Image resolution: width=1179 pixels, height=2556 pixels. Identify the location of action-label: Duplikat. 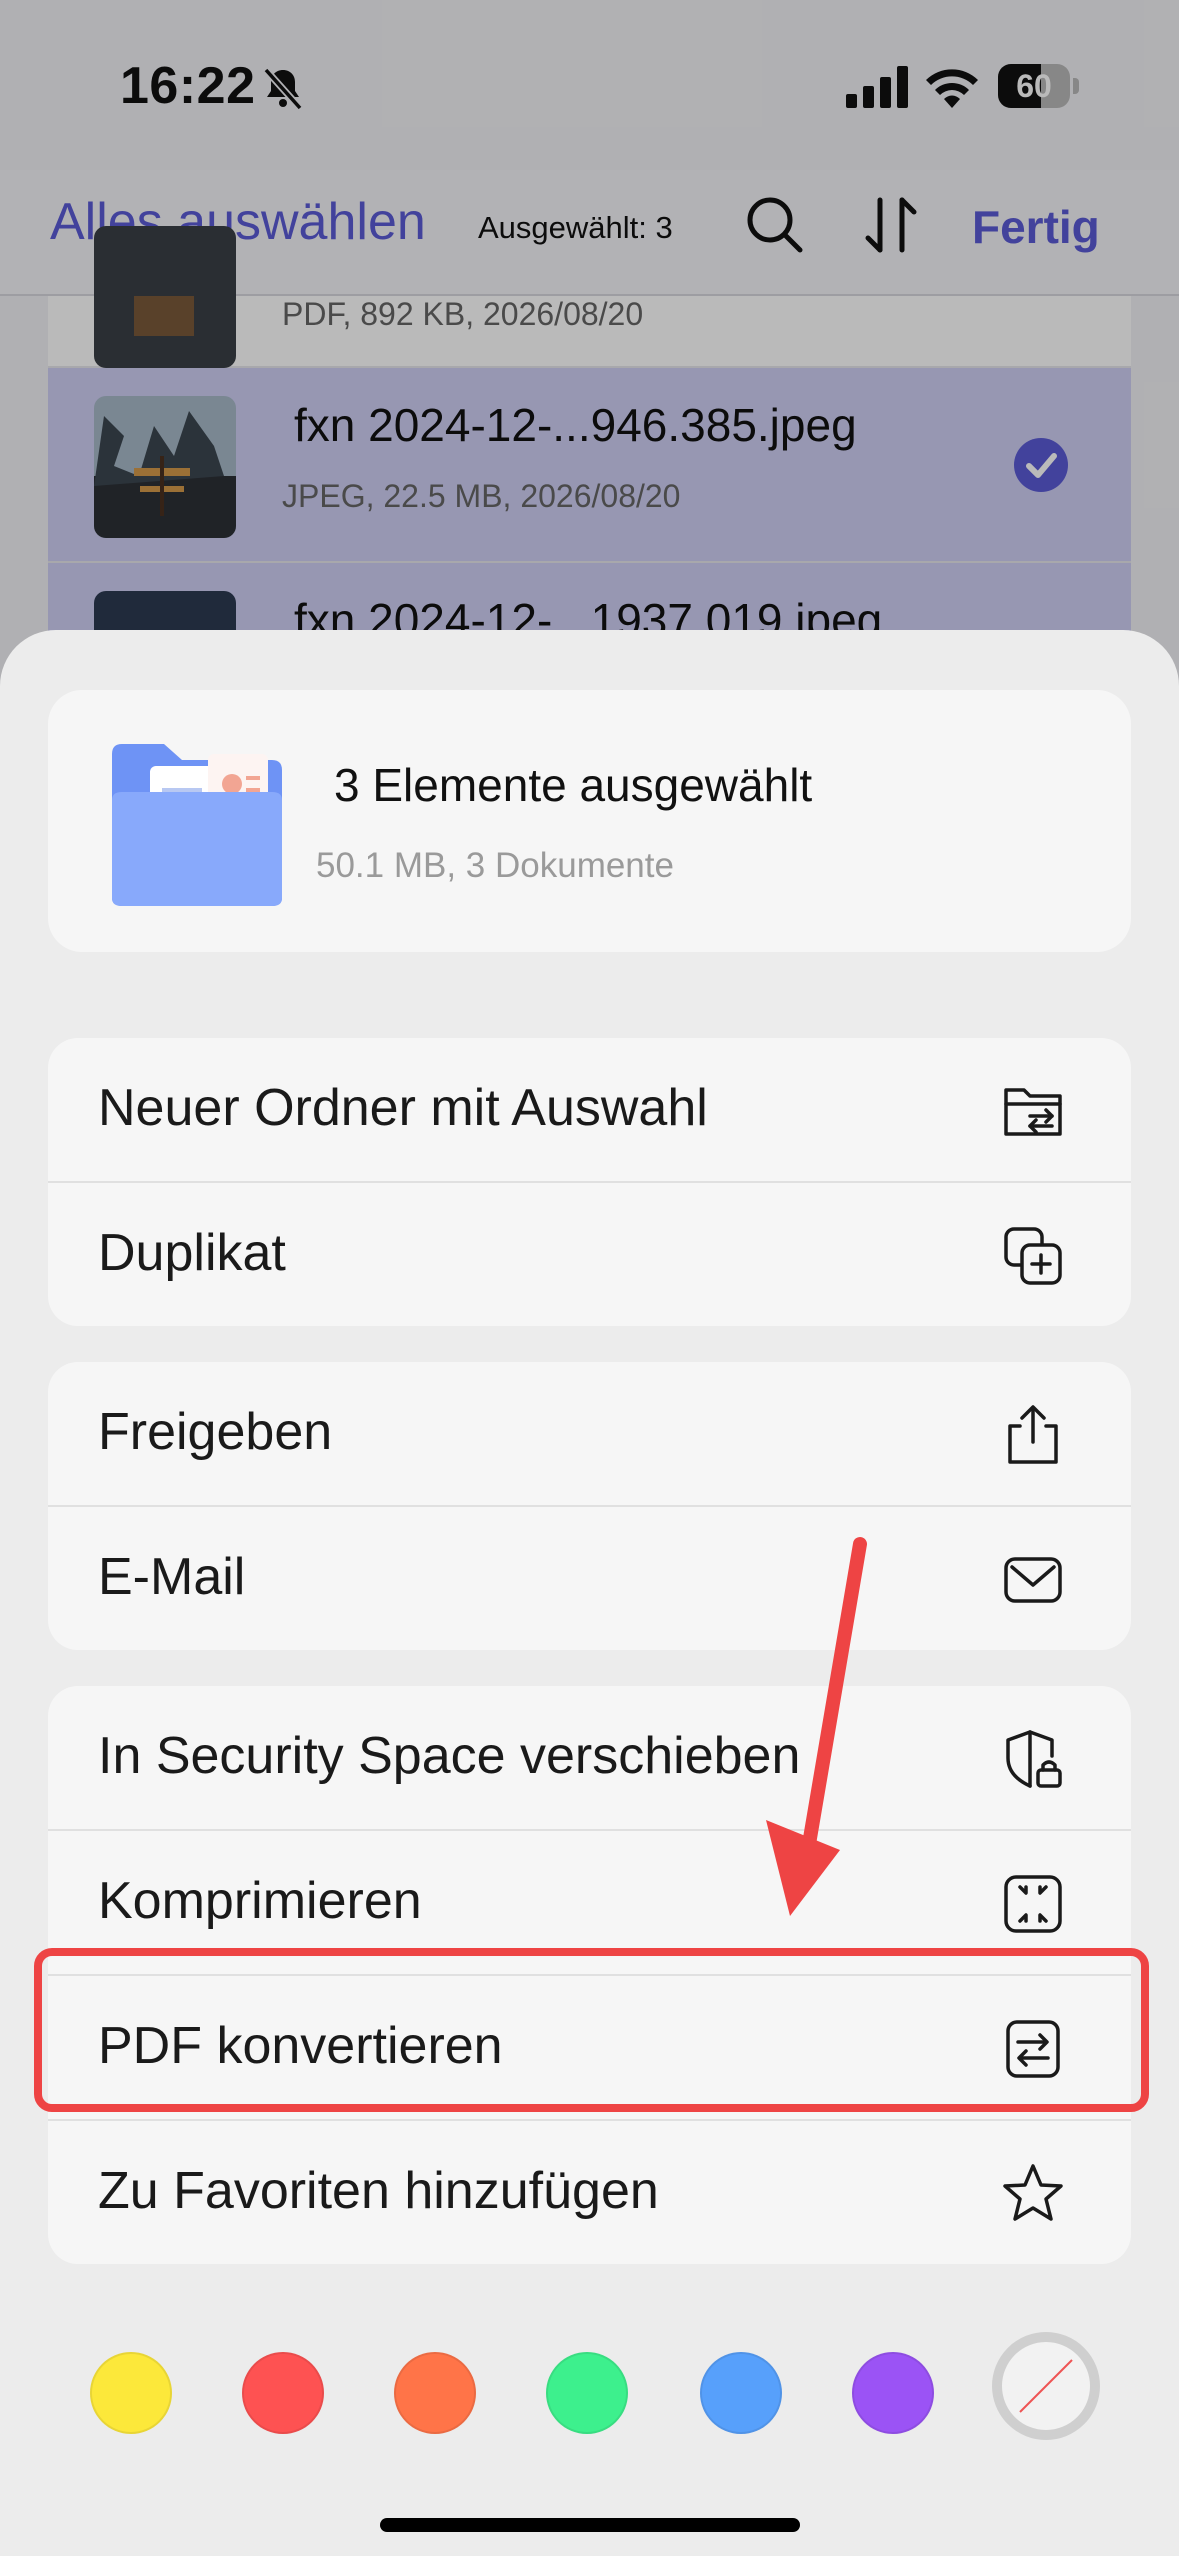
(192, 1253).